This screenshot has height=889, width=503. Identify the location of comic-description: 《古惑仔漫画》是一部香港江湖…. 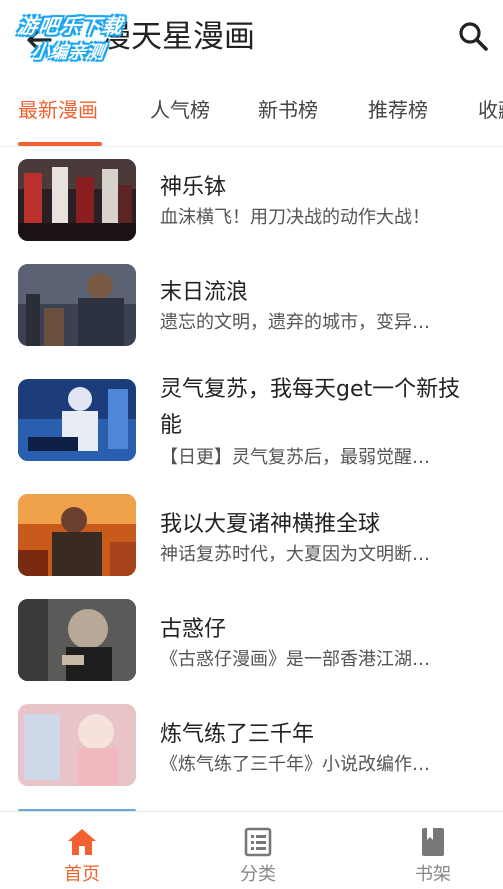
(295, 659).